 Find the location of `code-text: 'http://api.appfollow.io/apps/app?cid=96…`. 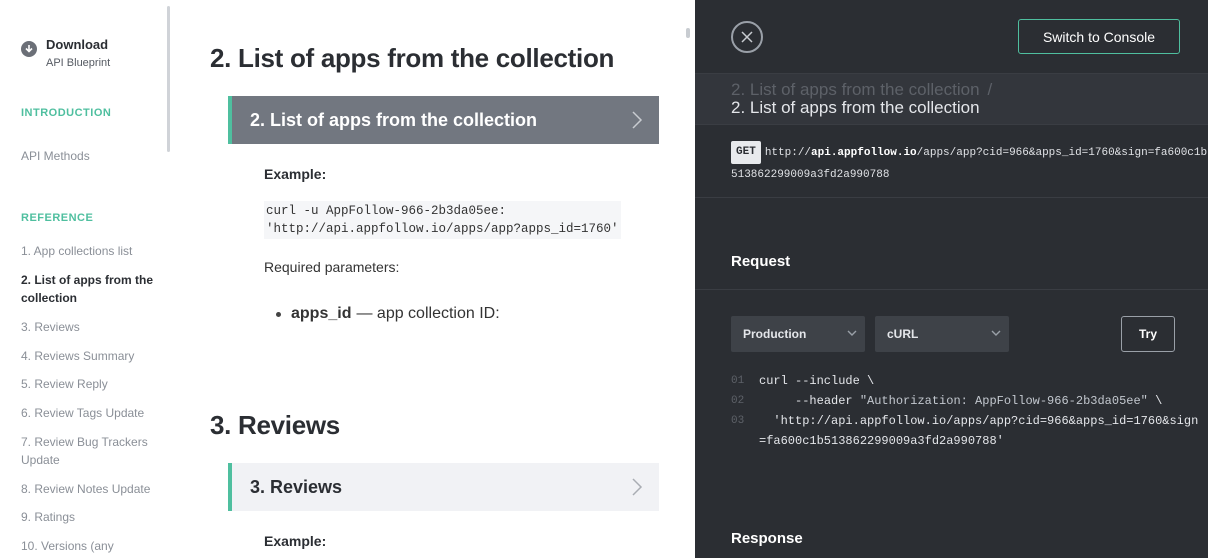

code-text: 'http://api.appfollow.io/apps/app?cid=96… is located at coordinates (979, 431).